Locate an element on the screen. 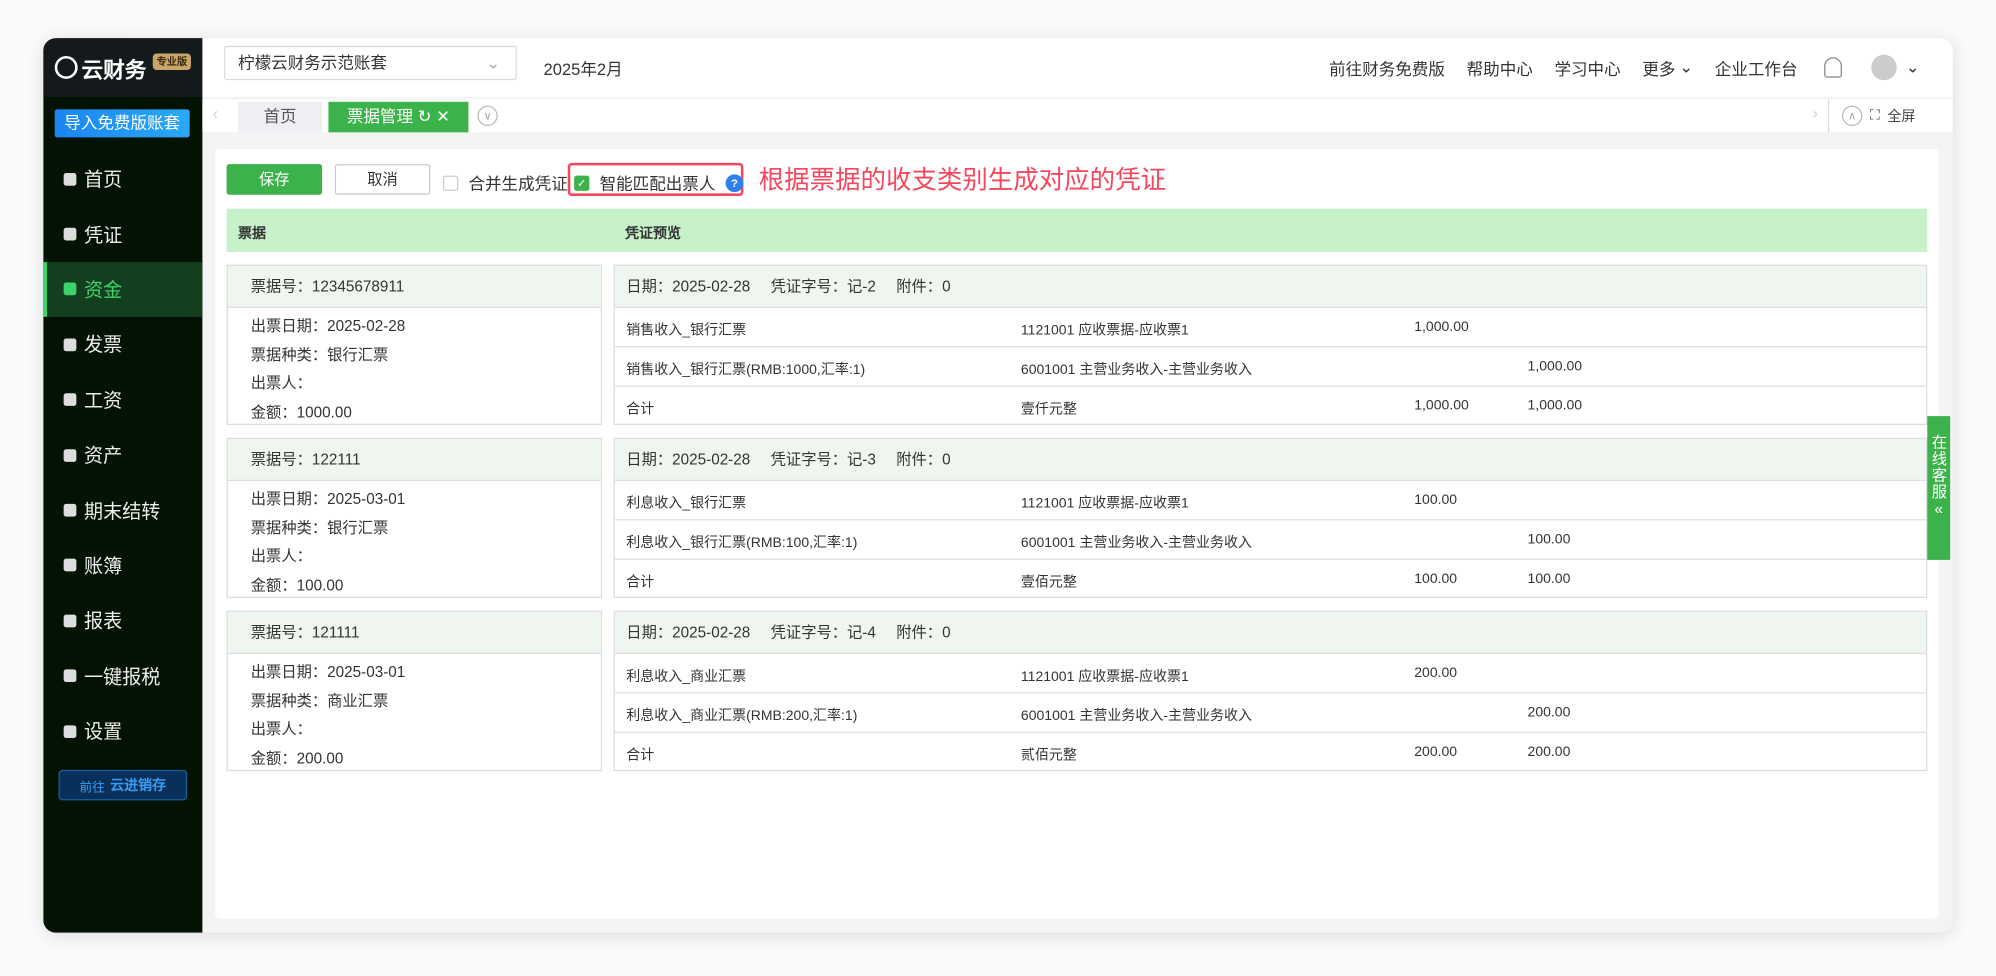  import-free-account-button: 导入免费版账套 is located at coordinates (122, 123).